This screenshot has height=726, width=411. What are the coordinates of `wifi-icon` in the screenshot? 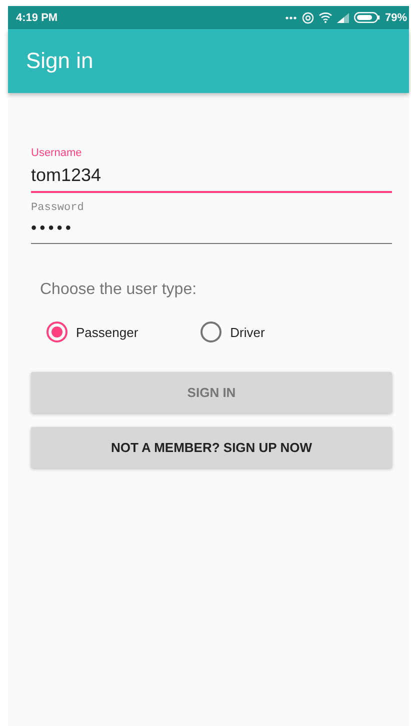 It's located at (325, 17).